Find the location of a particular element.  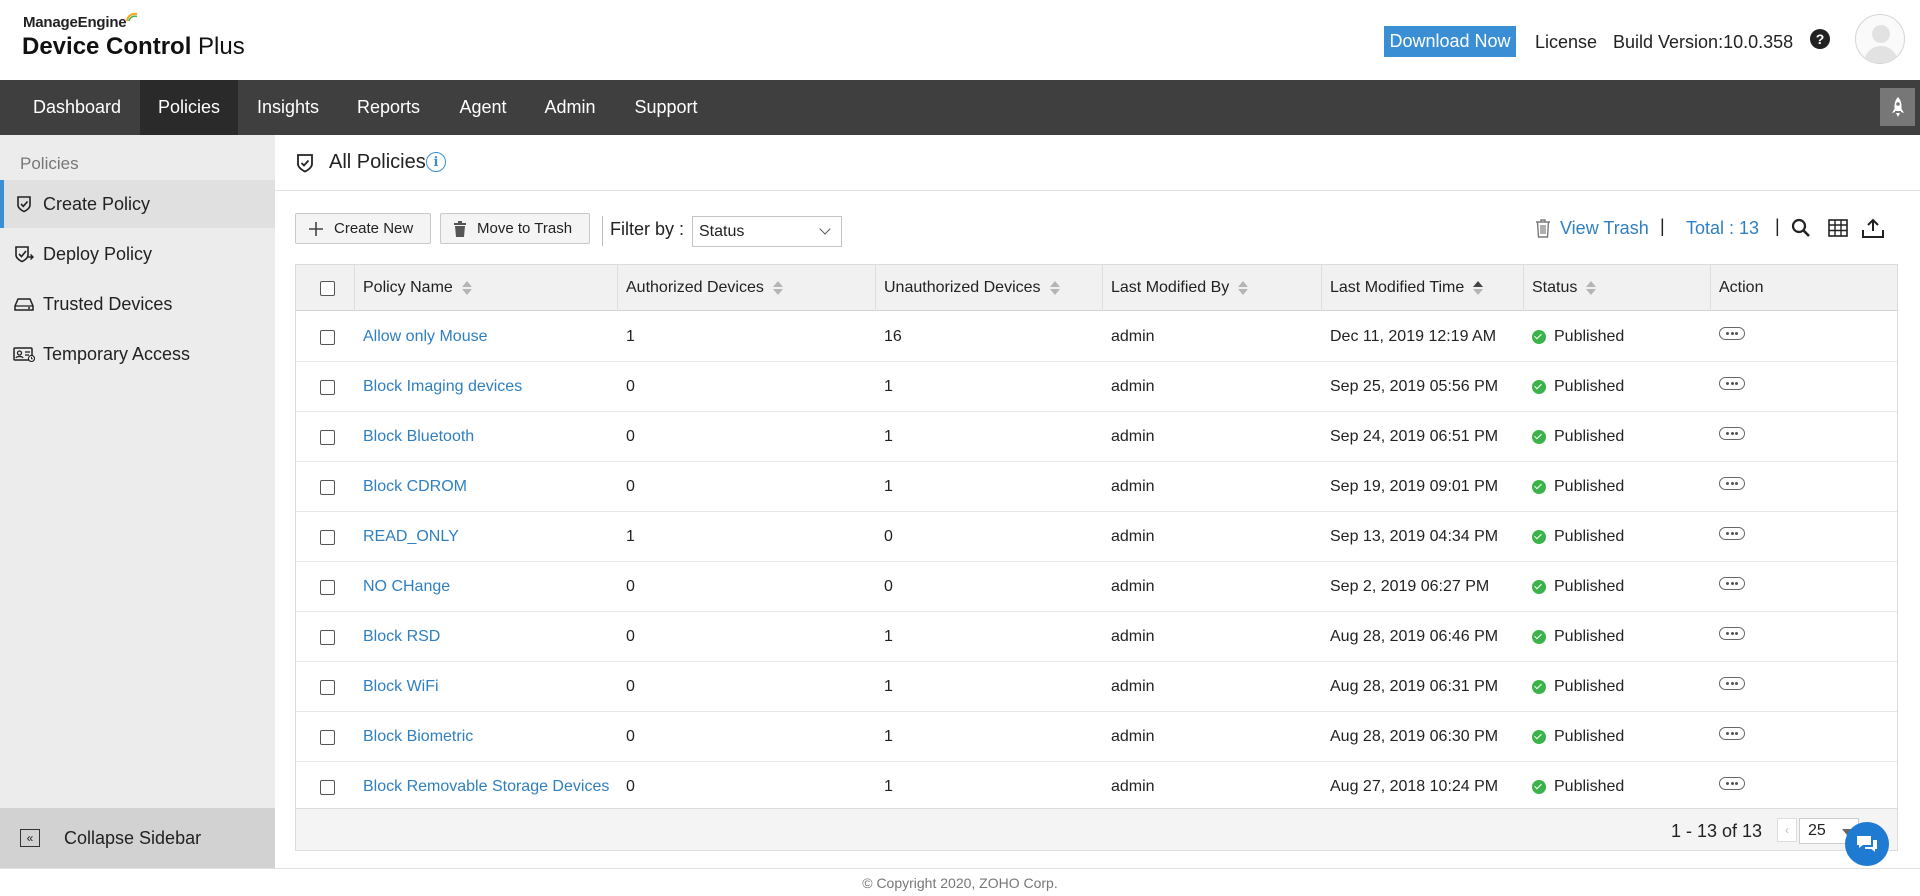

sidebar-item-label: Create Policy is located at coordinates (97, 203).